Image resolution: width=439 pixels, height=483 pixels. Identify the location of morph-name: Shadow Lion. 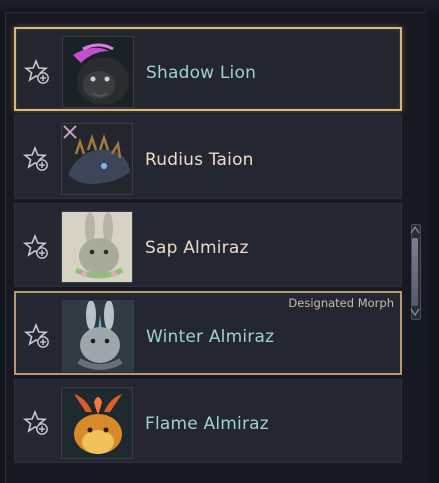
(201, 73).